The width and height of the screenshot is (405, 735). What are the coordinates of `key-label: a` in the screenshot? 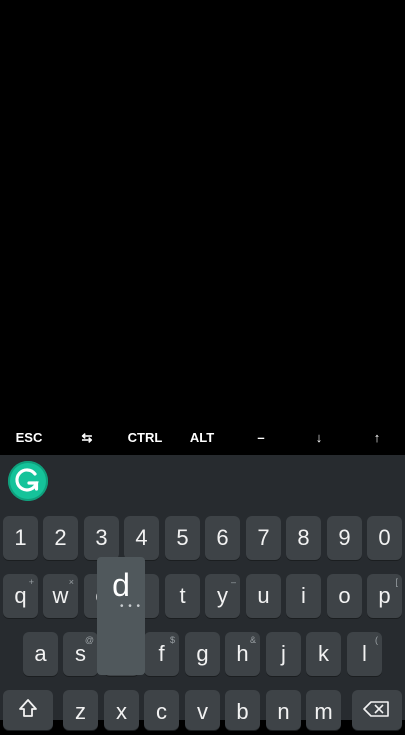 It's located at (40, 653).